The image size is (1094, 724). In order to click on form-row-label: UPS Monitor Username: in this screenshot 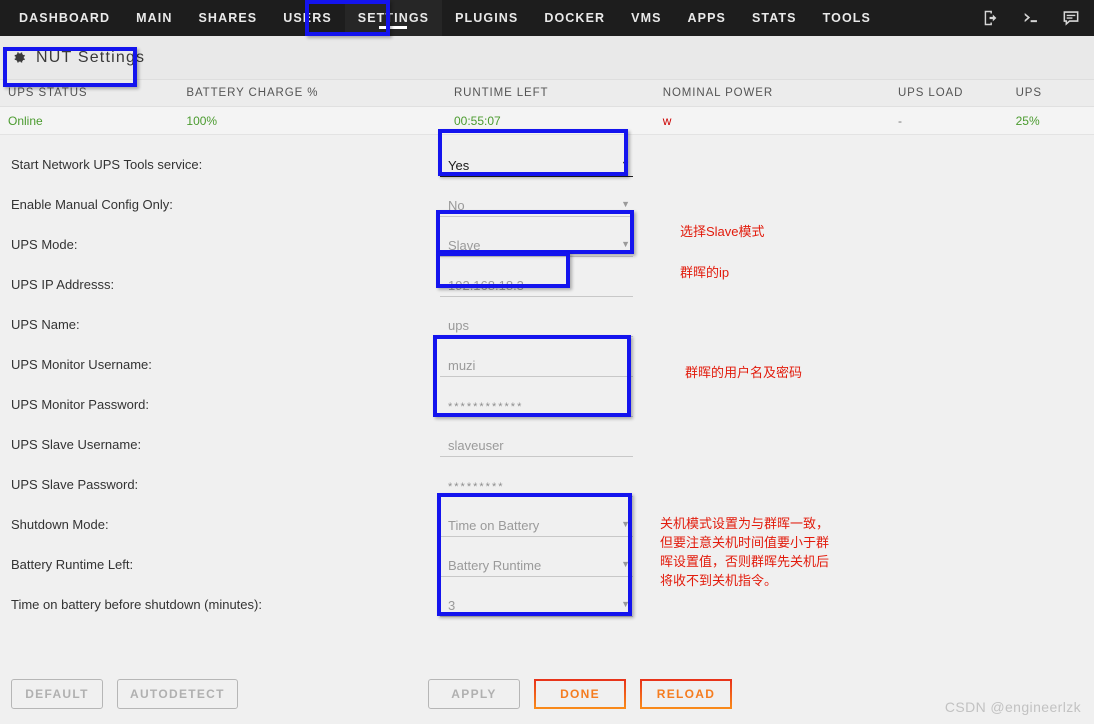, I will do `click(81, 364)`.